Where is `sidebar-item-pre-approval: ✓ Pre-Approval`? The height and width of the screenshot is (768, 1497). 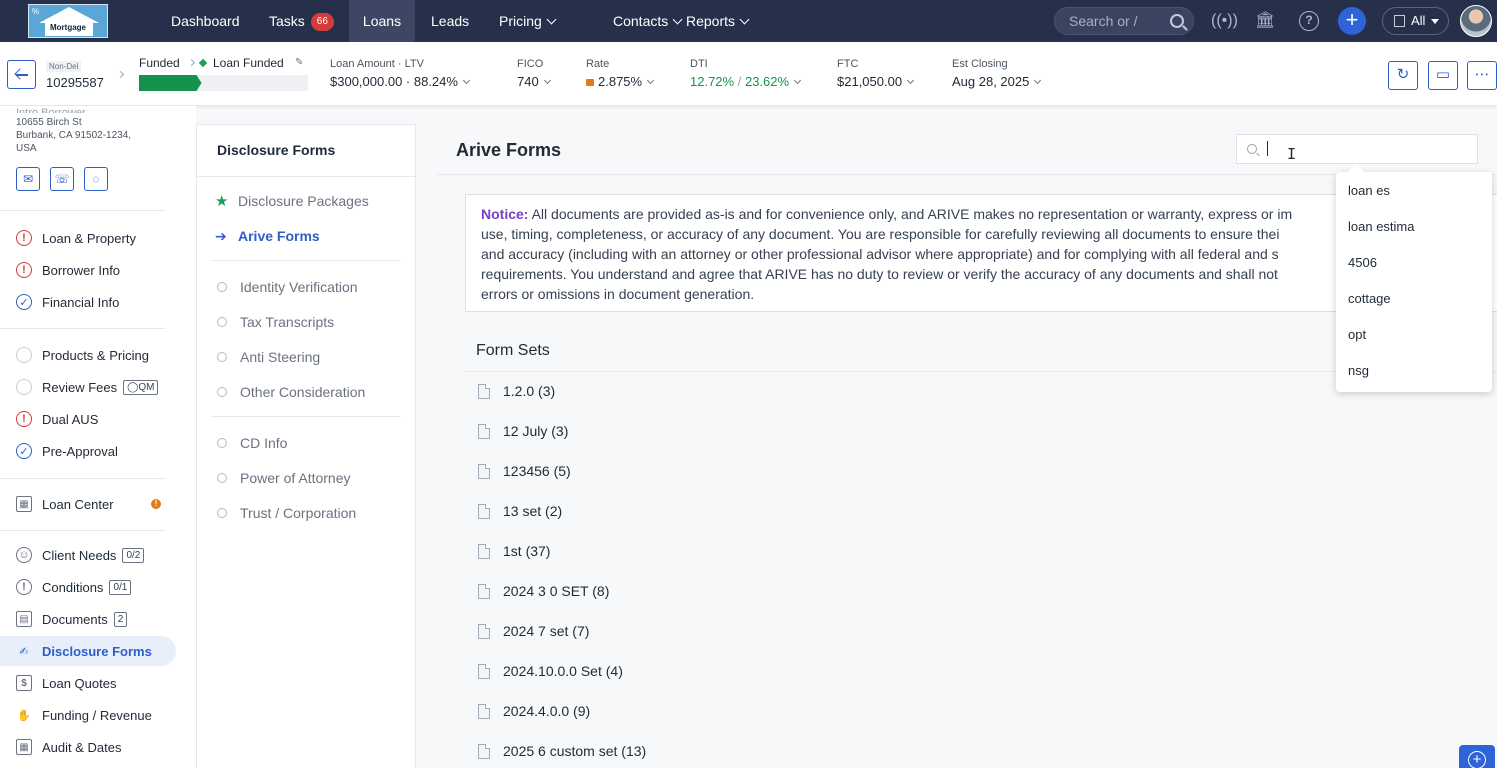 sidebar-item-pre-approval: ✓ Pre-Approval is located at coordinates (67, 451).